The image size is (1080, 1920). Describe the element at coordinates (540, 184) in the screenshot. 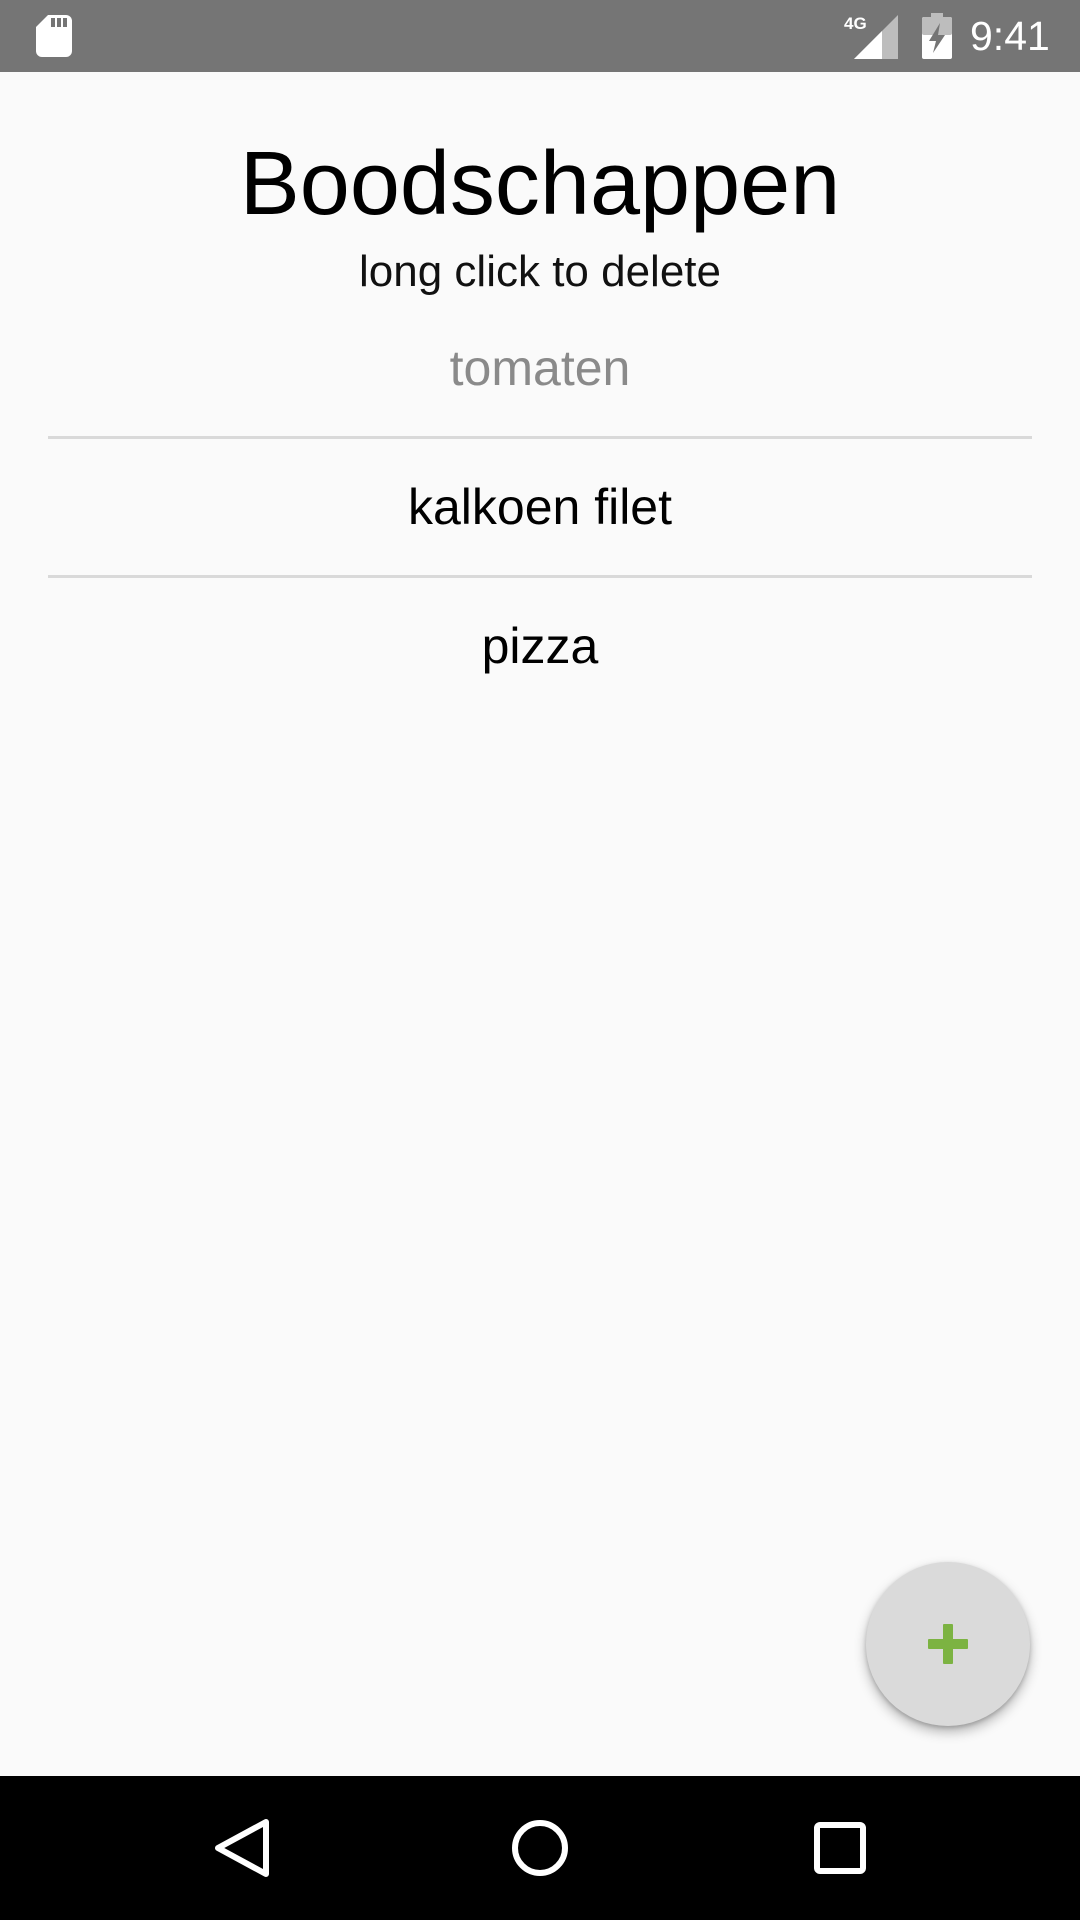

I see `page-title: Boodschappen` at that location.